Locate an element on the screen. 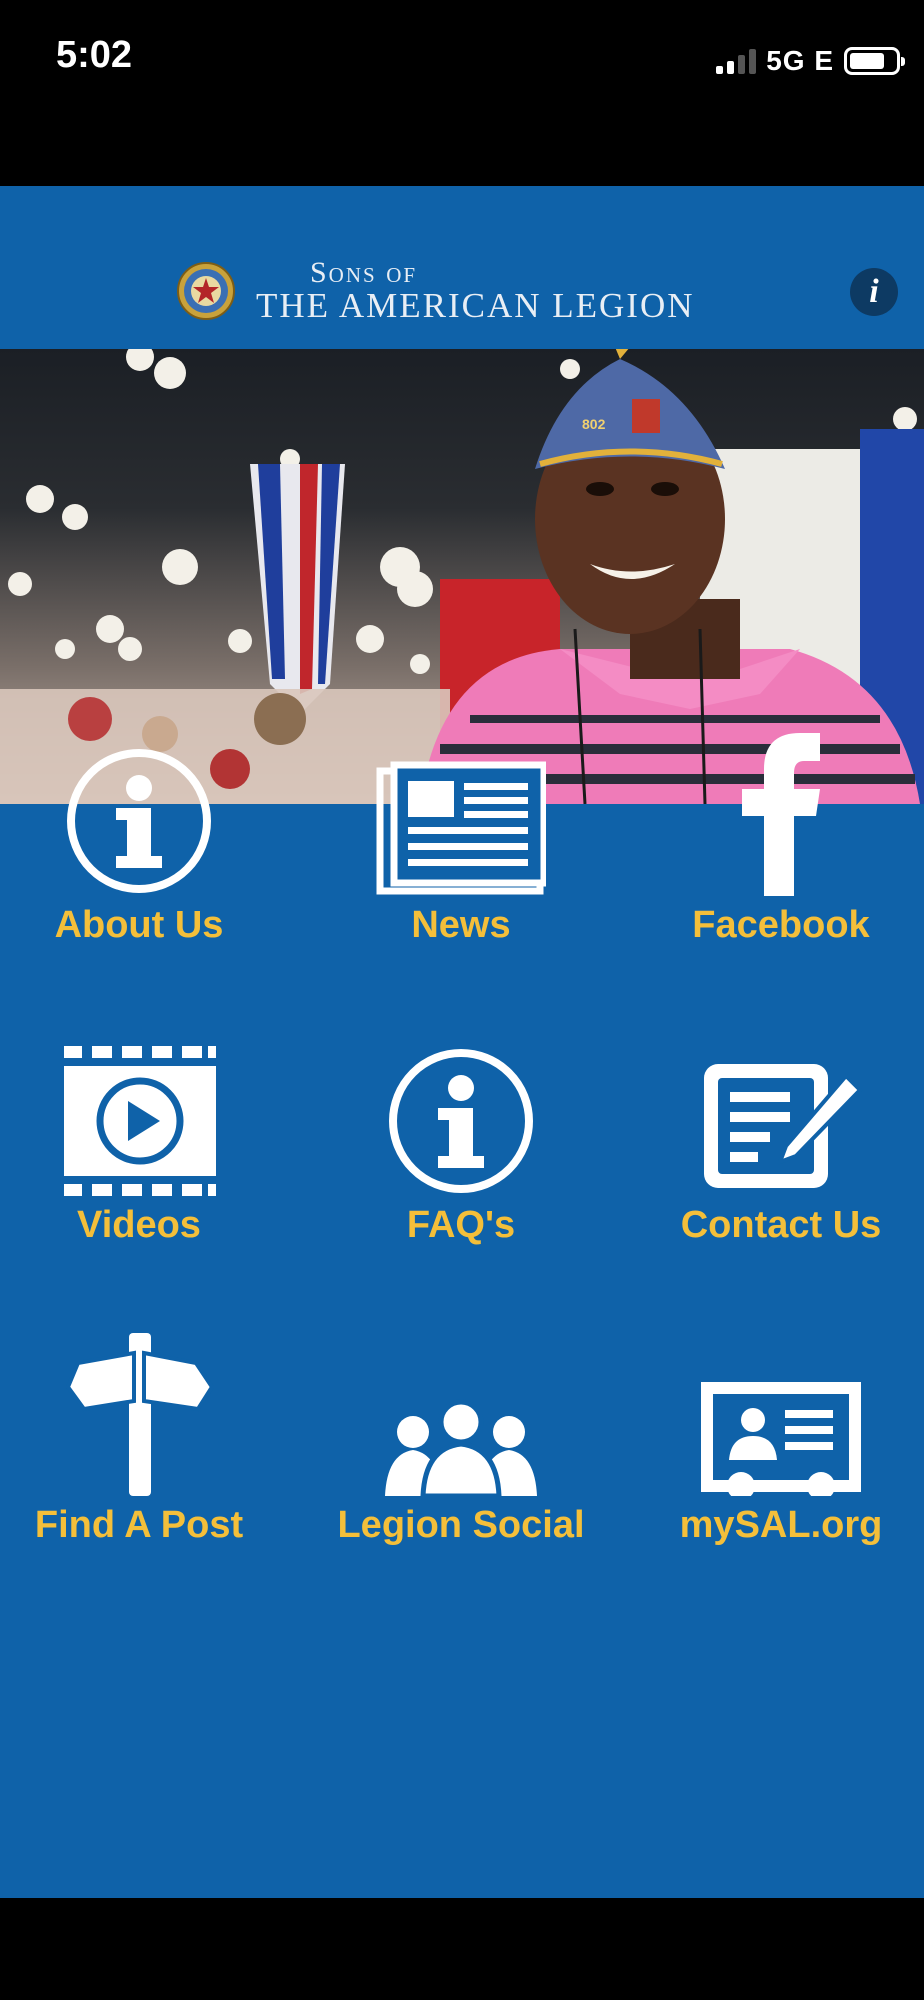 The width and height of the screenshot is (924, 2000). newspaper-icon is located at coordinates (461, 828).